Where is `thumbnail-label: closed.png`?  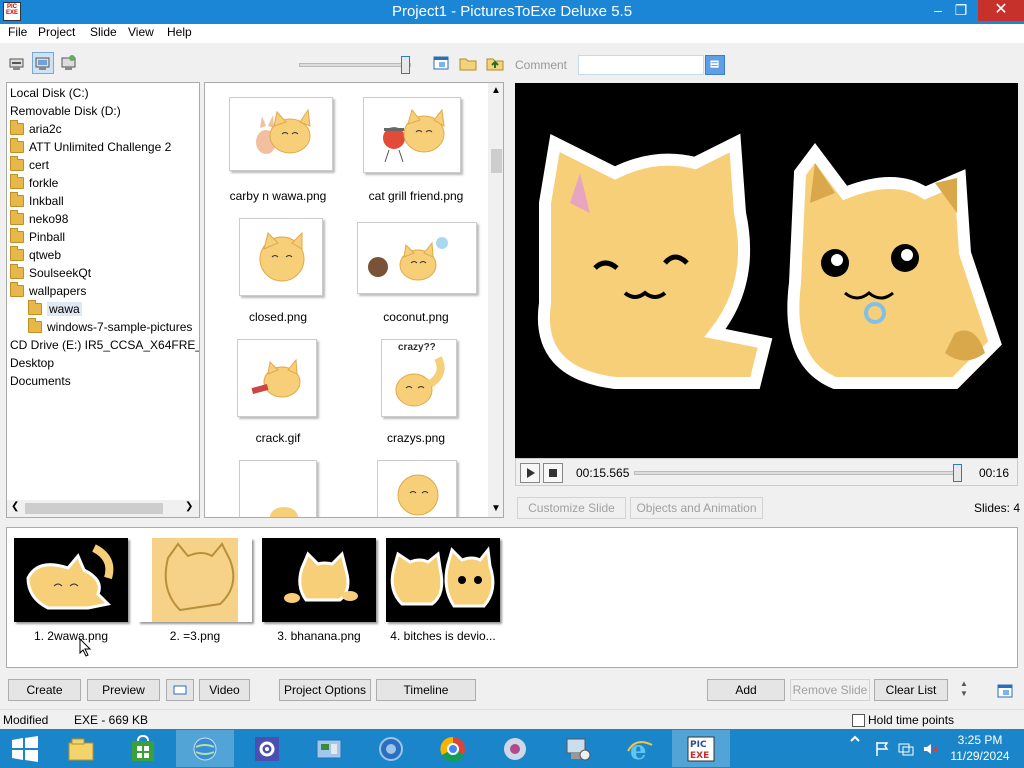
thumbnail-label: closed.png is located at coordinates (278, 317).